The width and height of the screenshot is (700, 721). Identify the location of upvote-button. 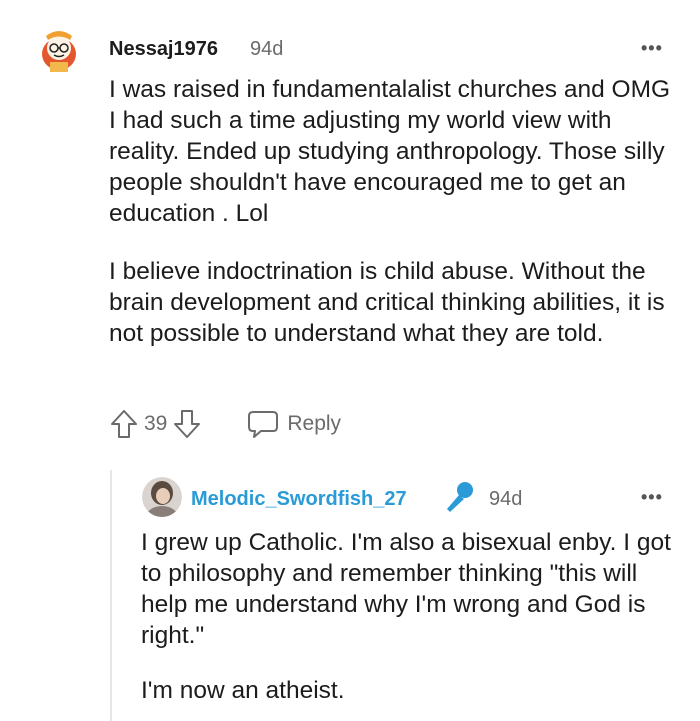
(124, 424).